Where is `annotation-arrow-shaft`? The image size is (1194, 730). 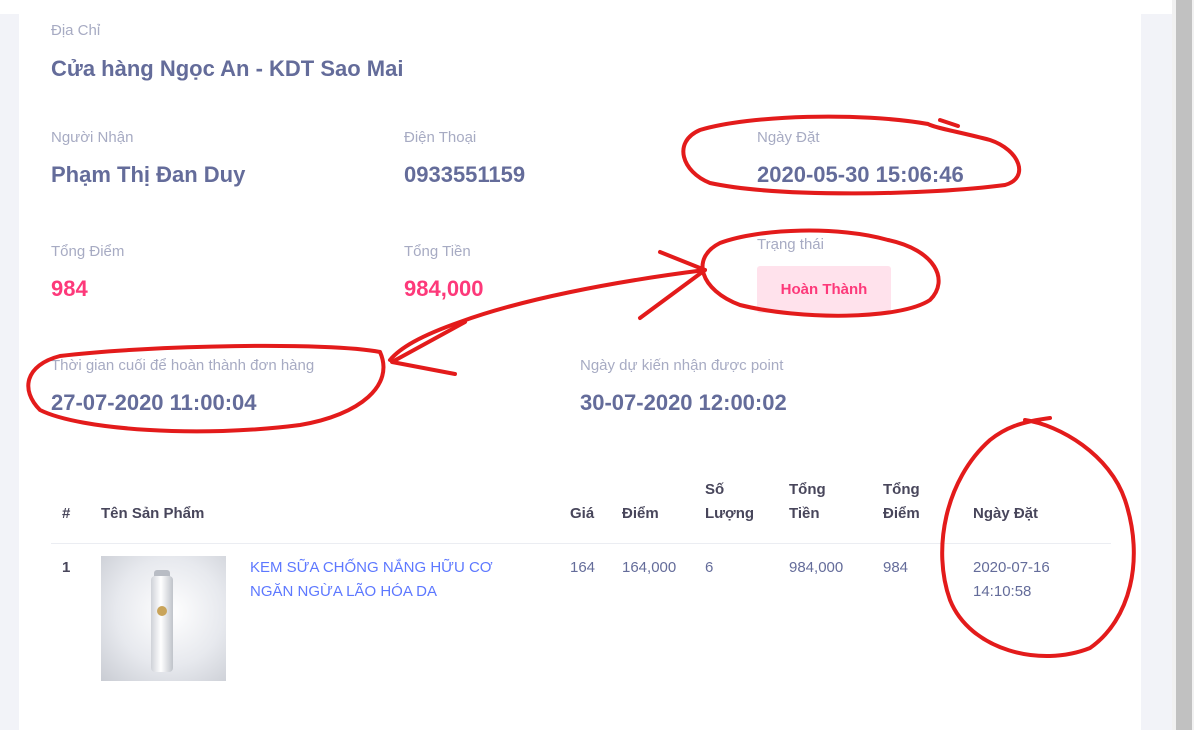
annotation-arrow-shaft is located at coordinates (547, 315).